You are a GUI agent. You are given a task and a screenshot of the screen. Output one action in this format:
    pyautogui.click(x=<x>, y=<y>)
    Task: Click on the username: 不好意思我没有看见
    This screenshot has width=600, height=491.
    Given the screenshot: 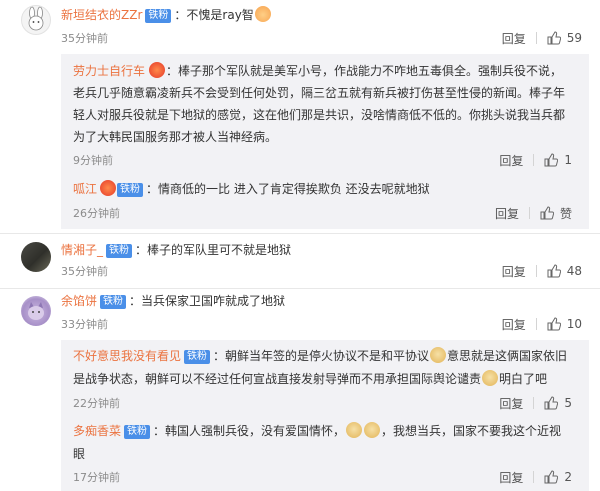 What is the action you would take?
    pyautogui.click(x=127, y=356)
    